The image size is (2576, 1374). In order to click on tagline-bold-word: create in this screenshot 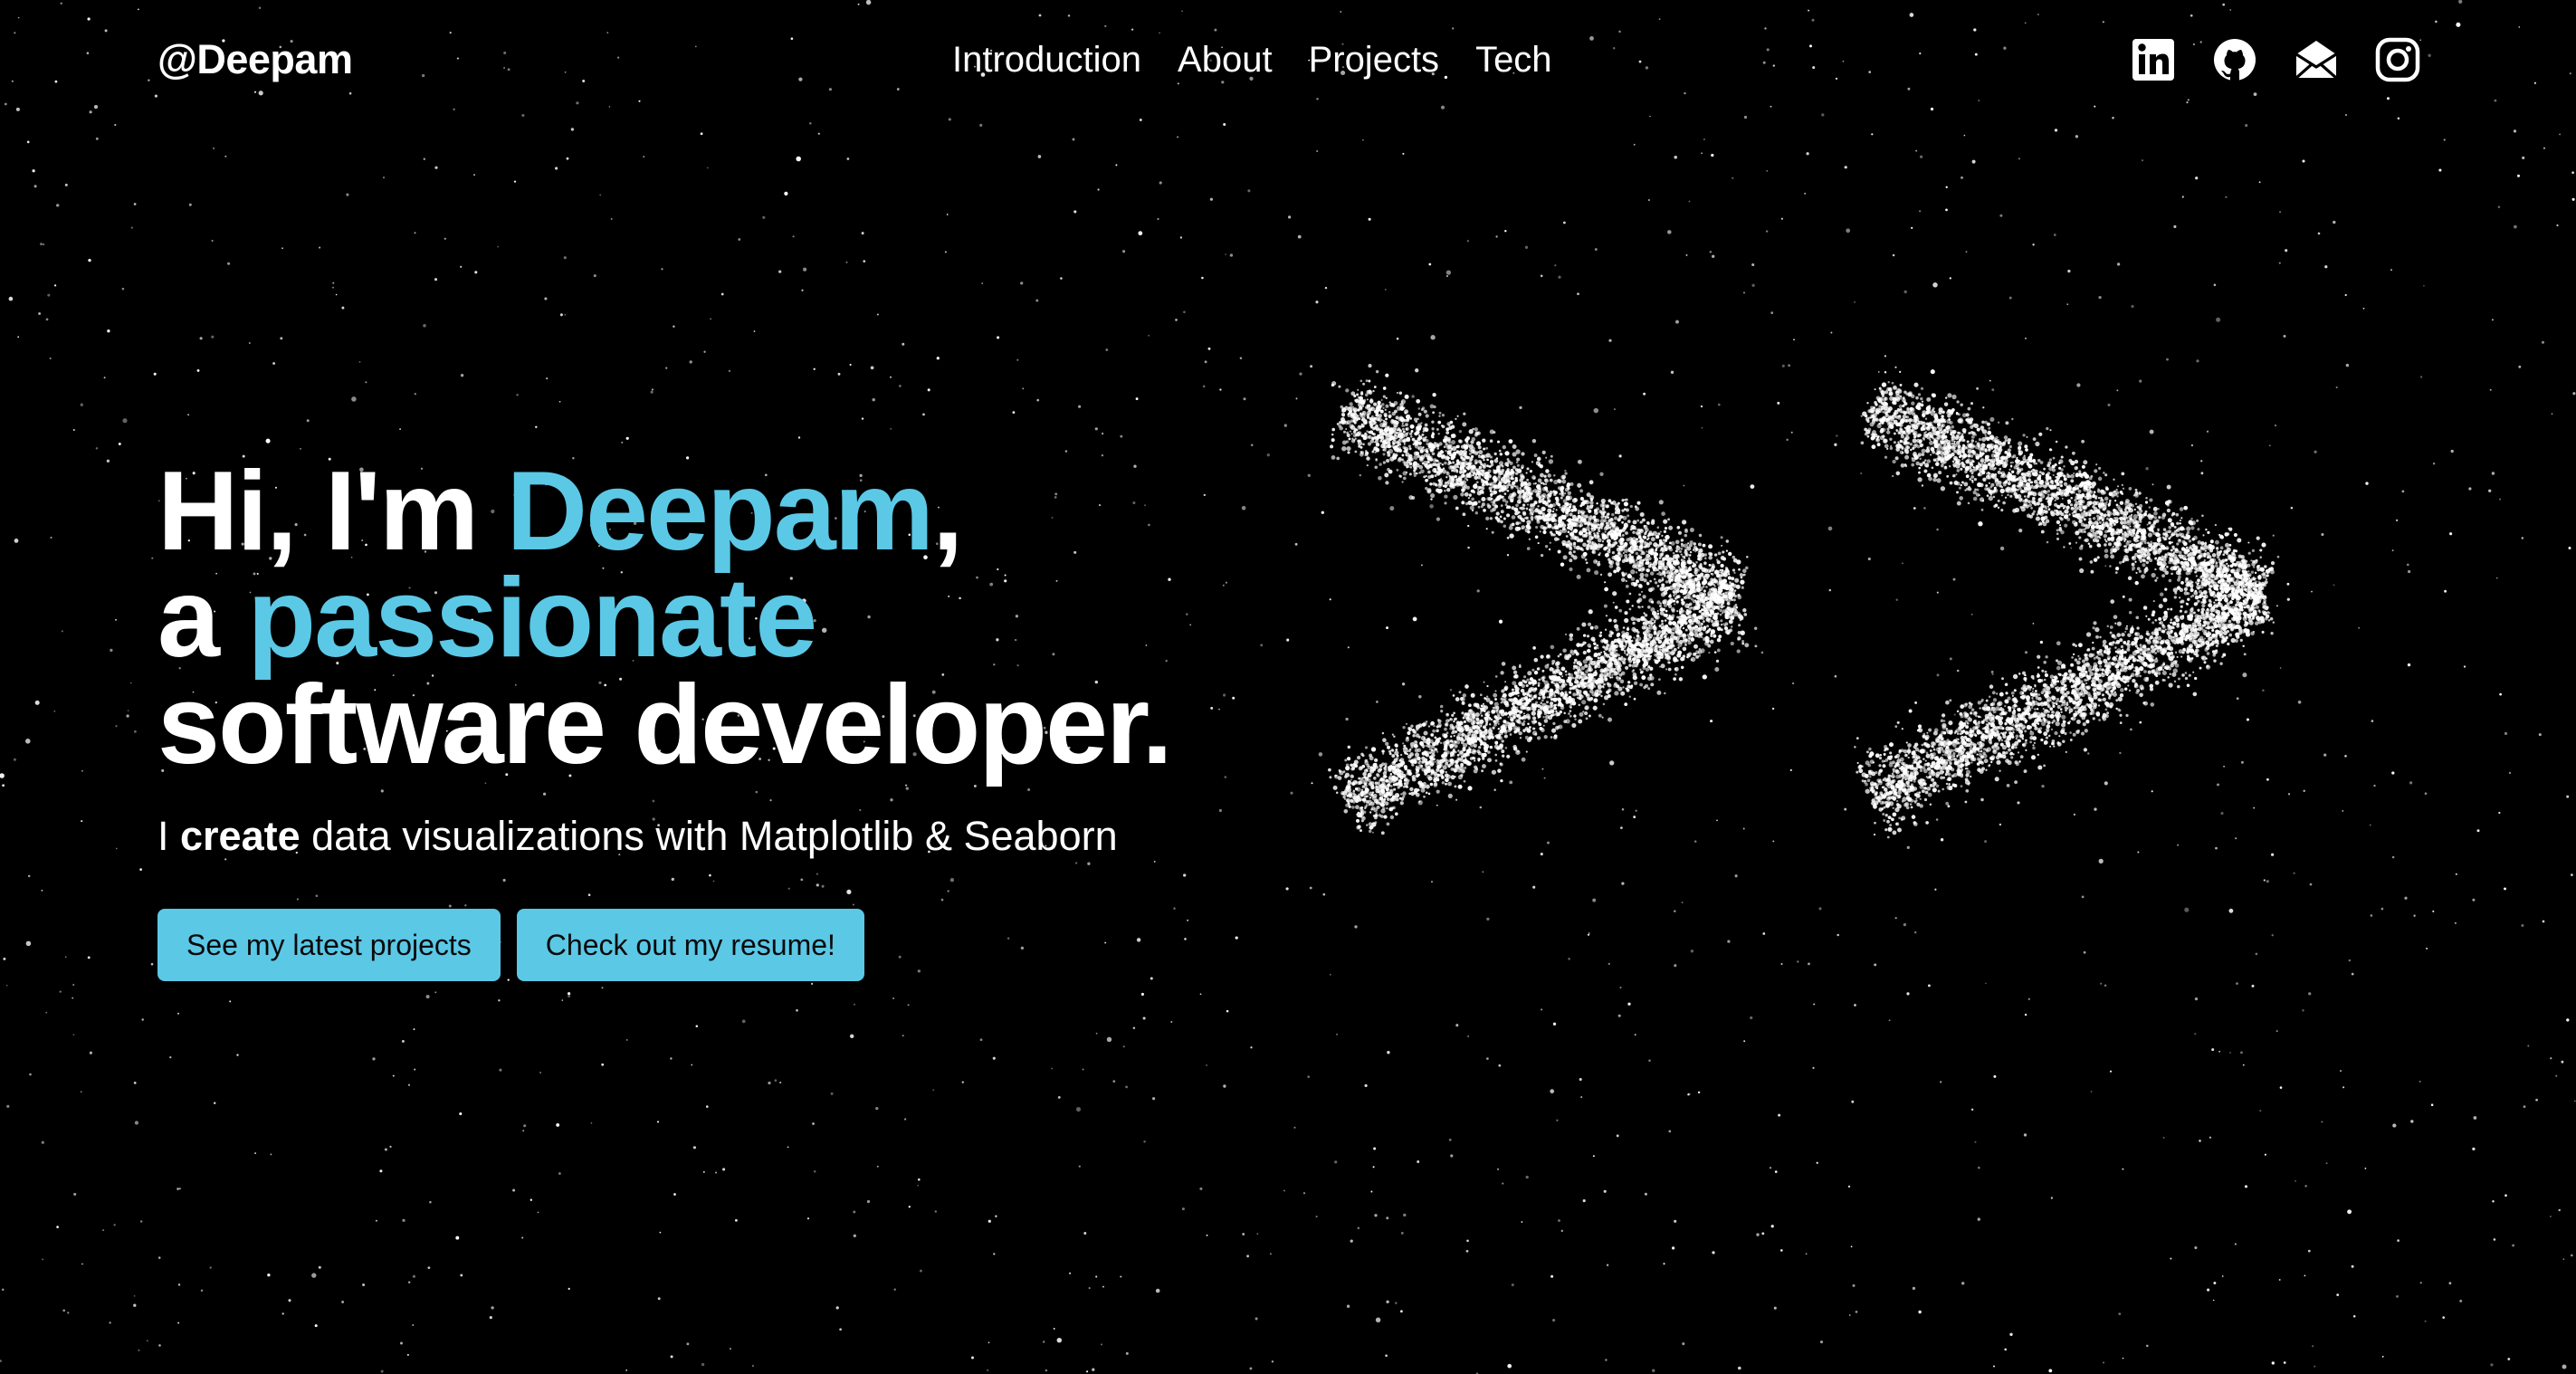, I will do `click(241, 836)`.